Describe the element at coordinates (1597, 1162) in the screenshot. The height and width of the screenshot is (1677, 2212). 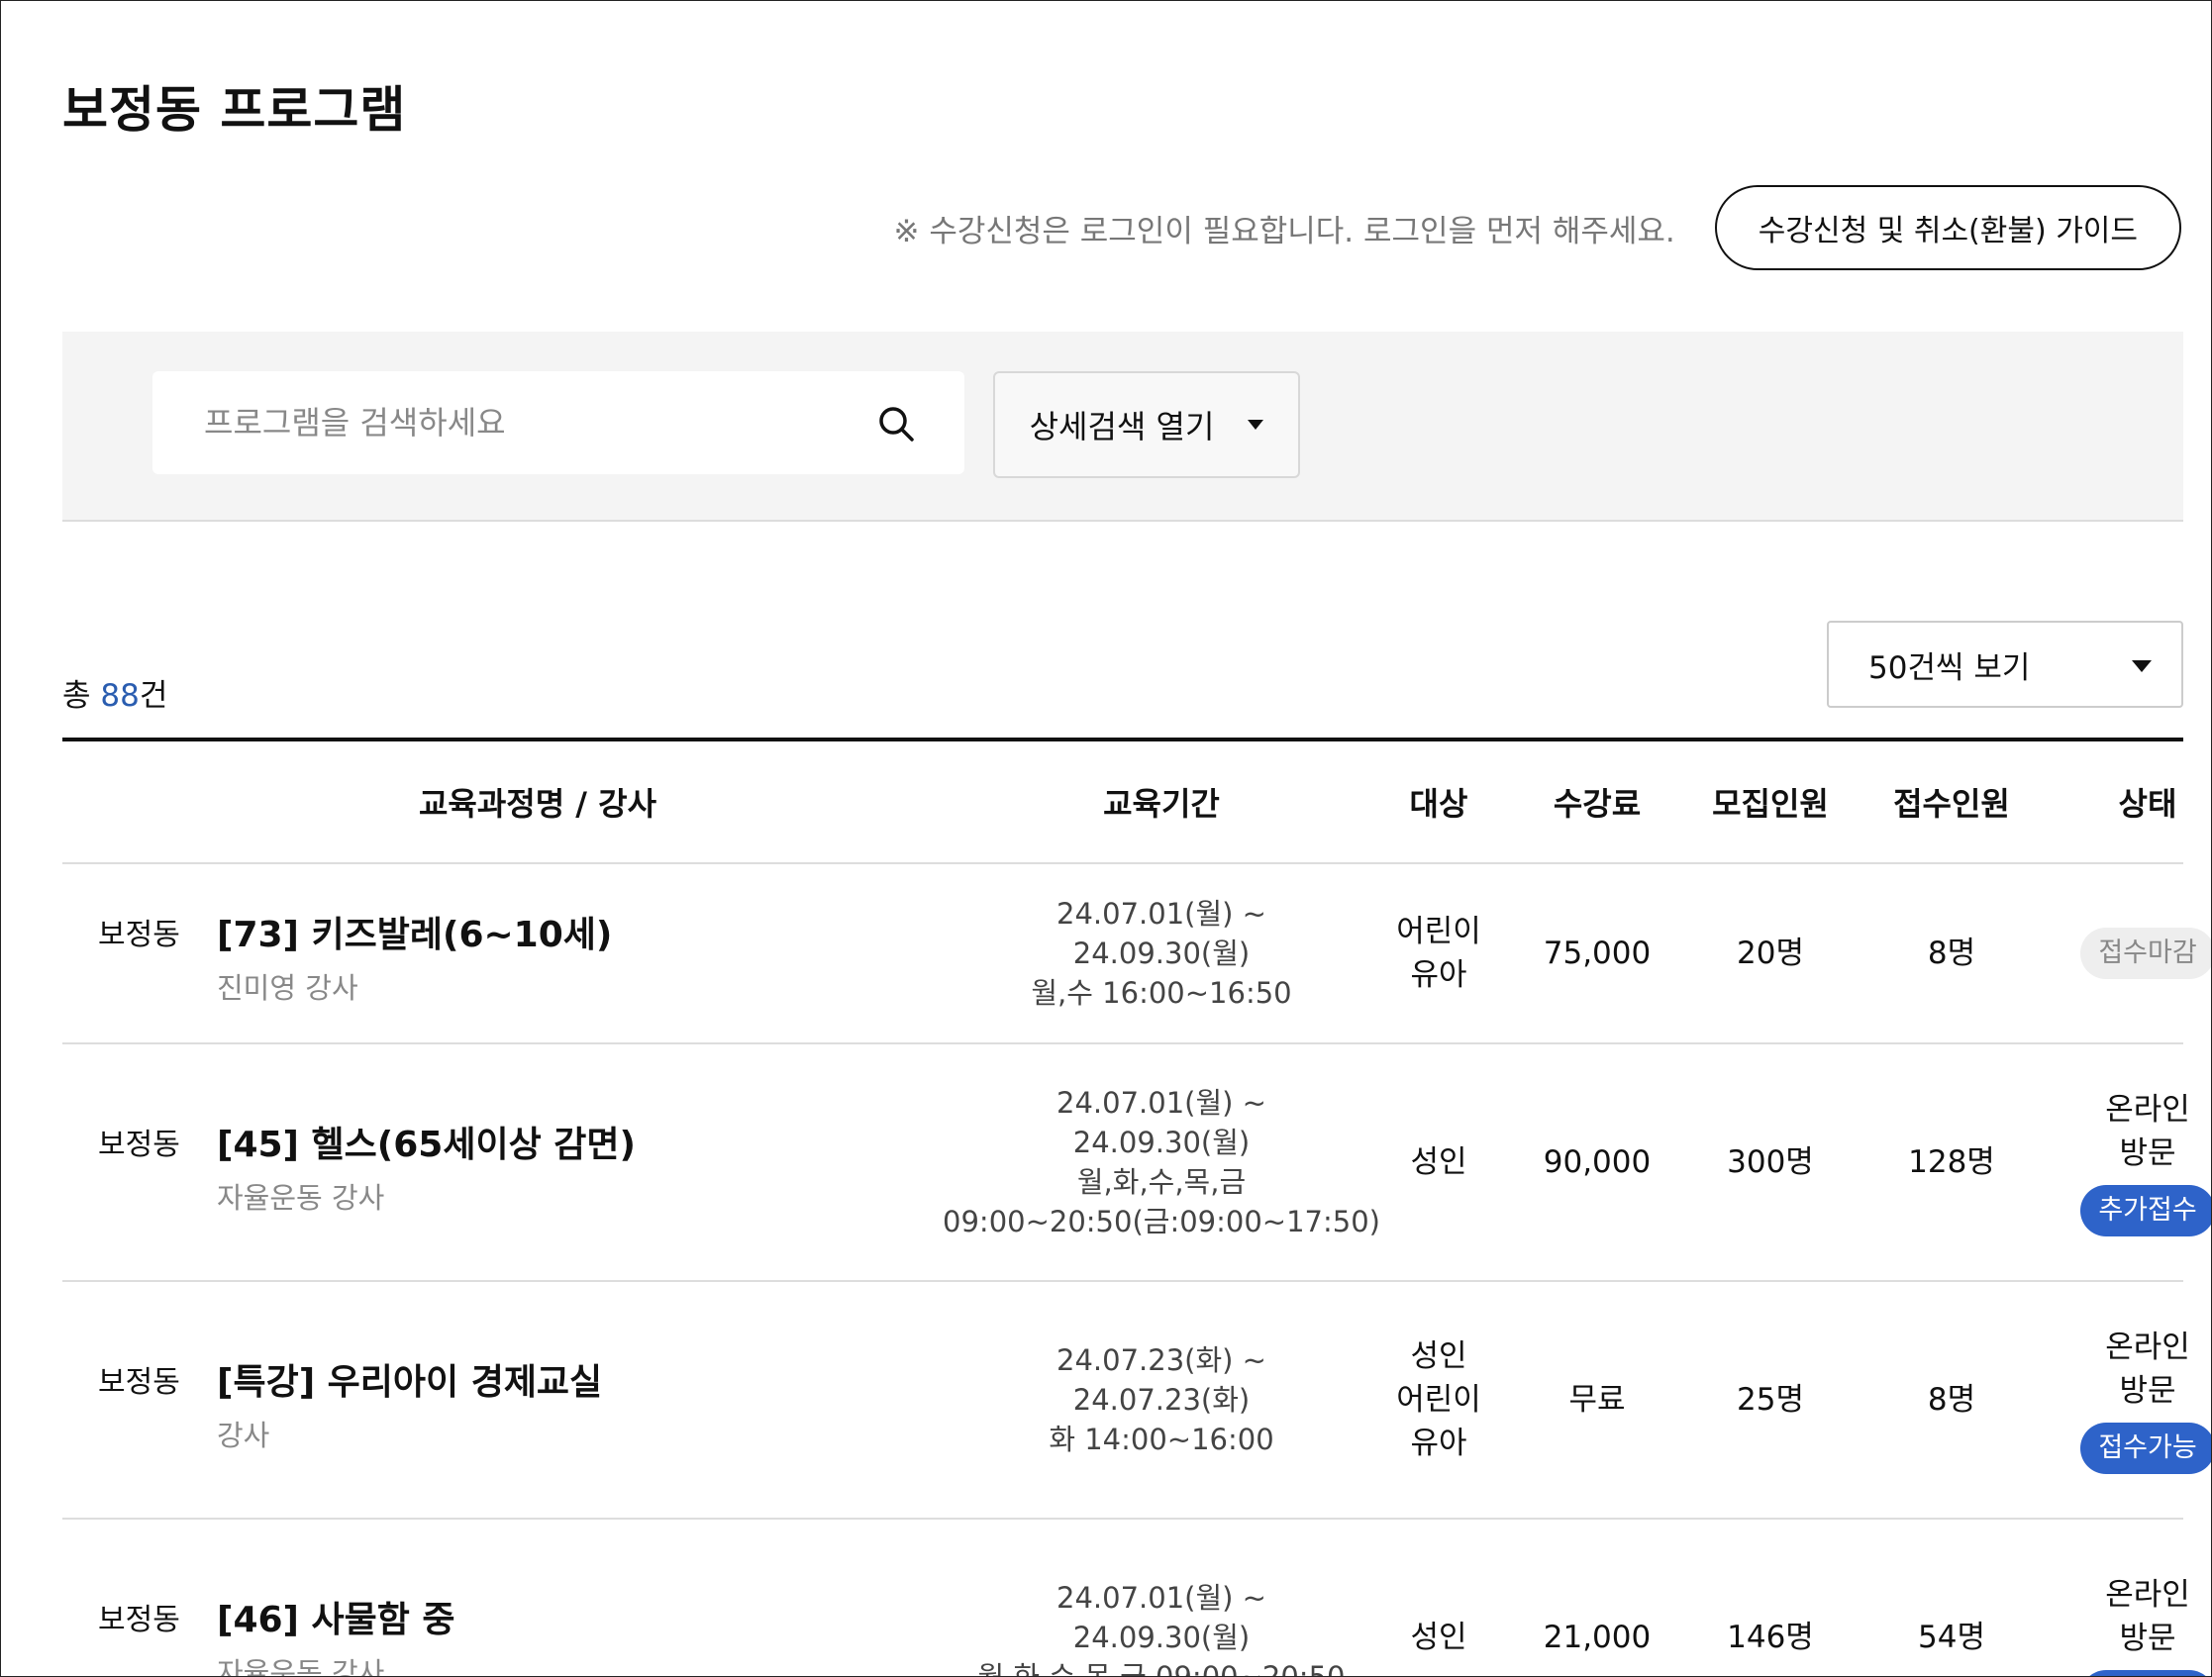
I see `row-fee: 90,000` at that location.